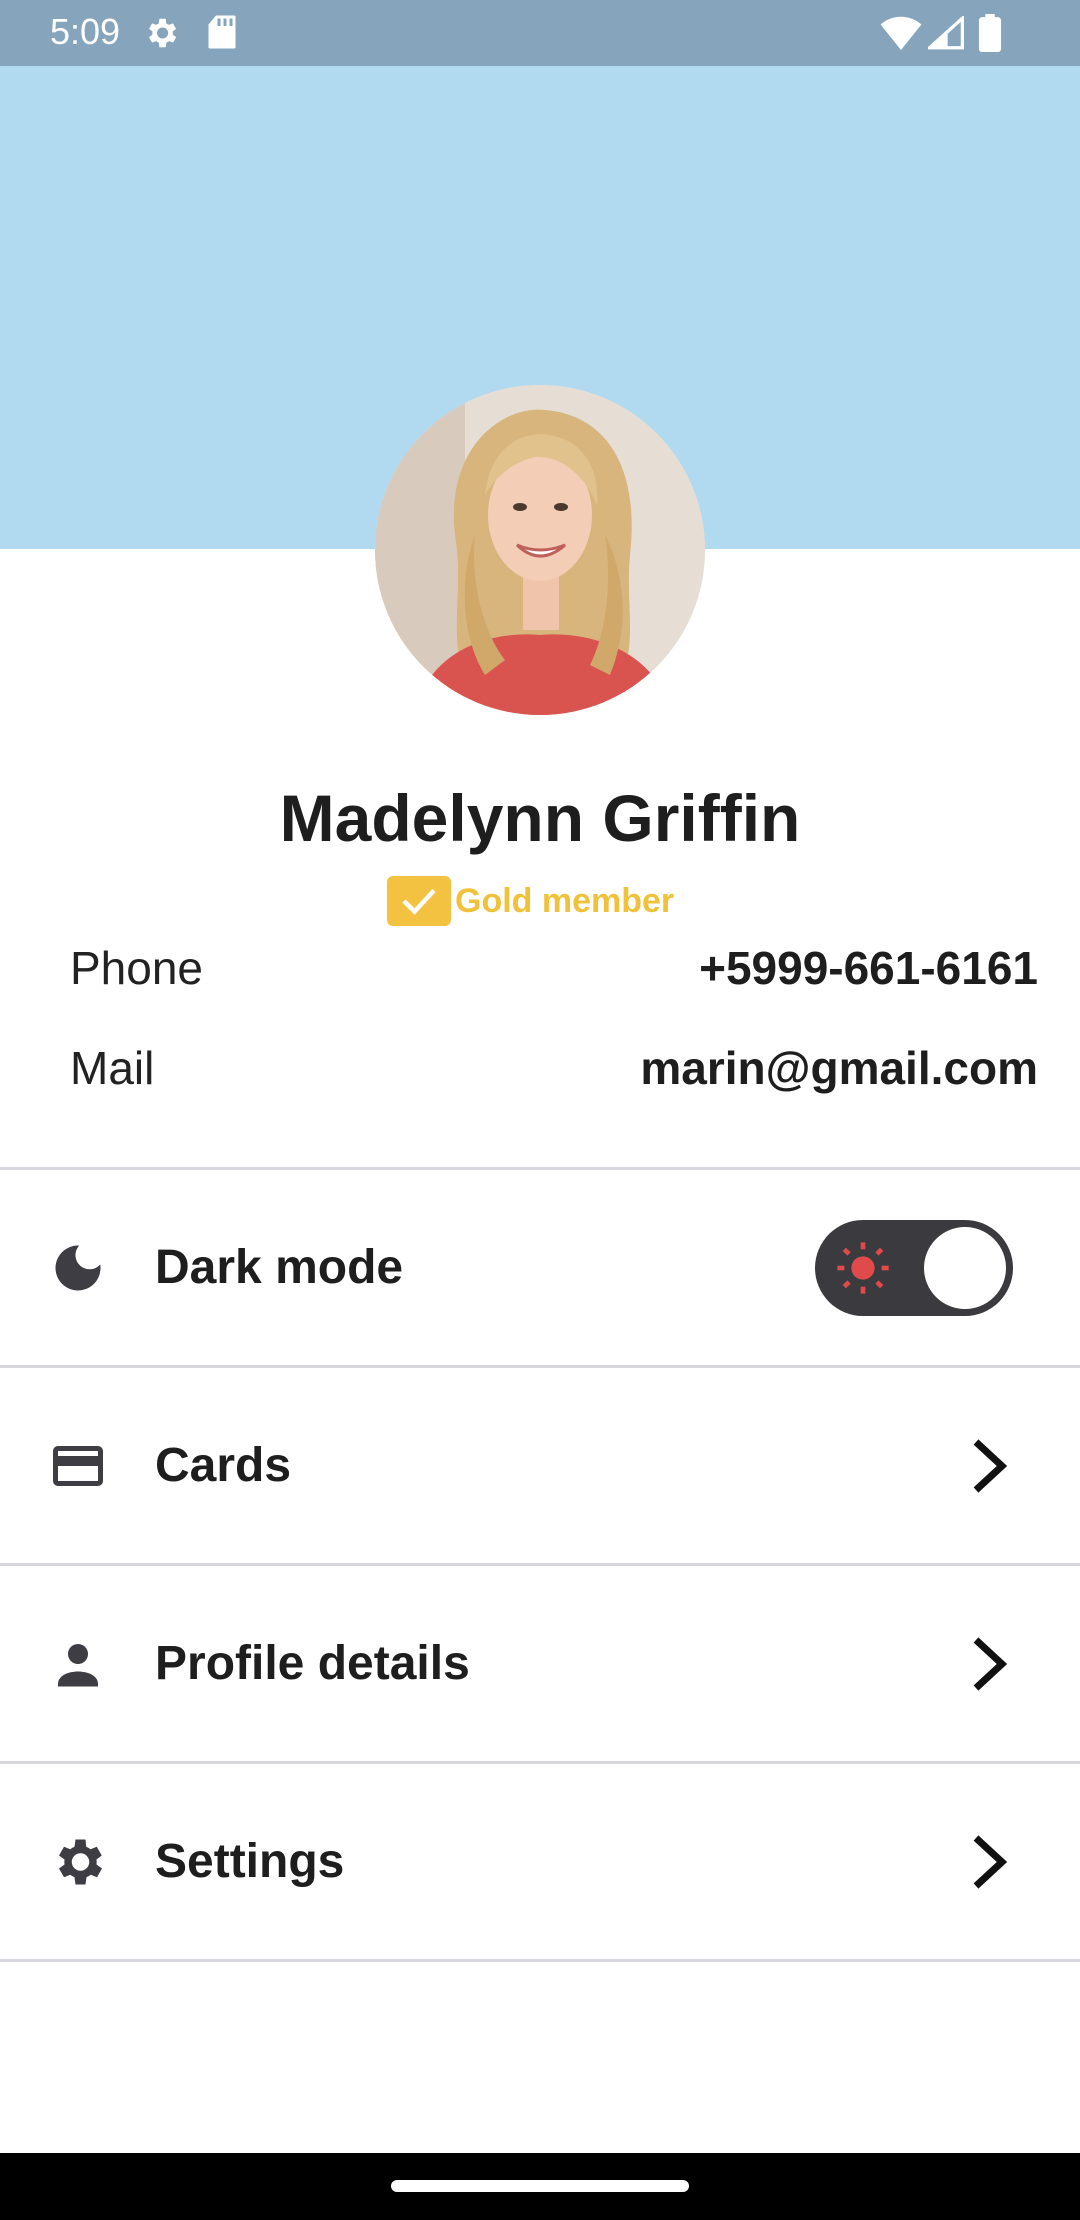 Image resolution: width=1080 pixels, height=2220 pixels. I want to click on menu-item-settings: Settings, so click(540, 1861).